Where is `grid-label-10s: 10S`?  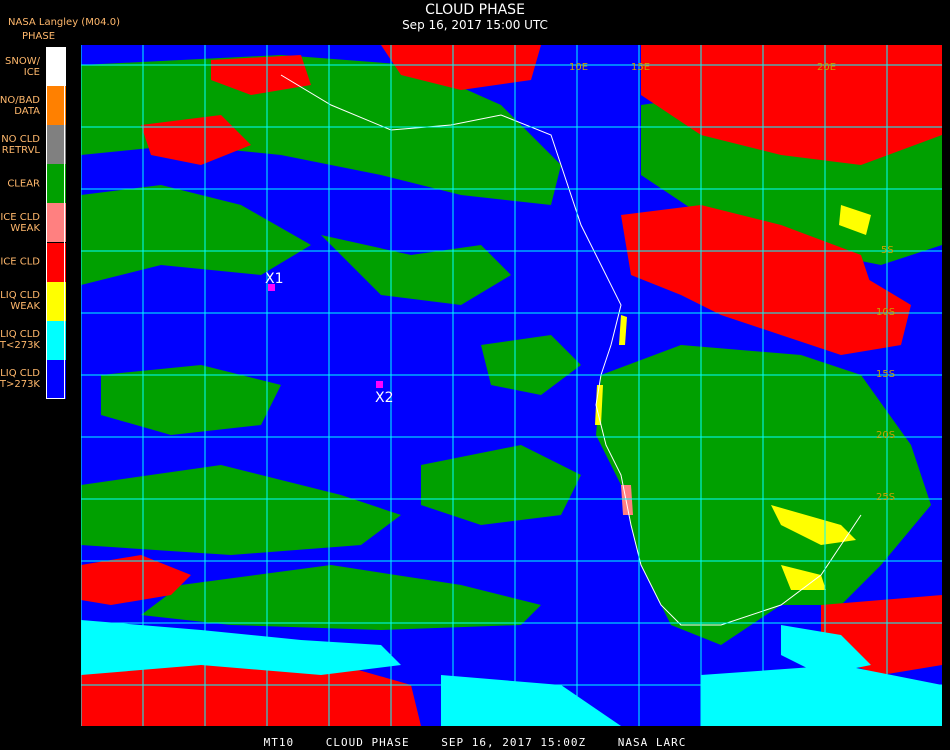 grid-label-10s: 10S is located at coordinates (885, 312).